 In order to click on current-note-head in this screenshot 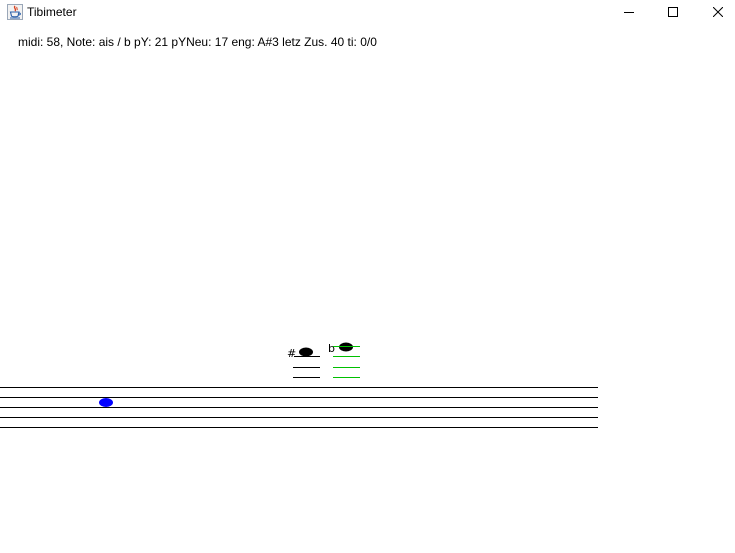, I will do `click(106, 402)`.